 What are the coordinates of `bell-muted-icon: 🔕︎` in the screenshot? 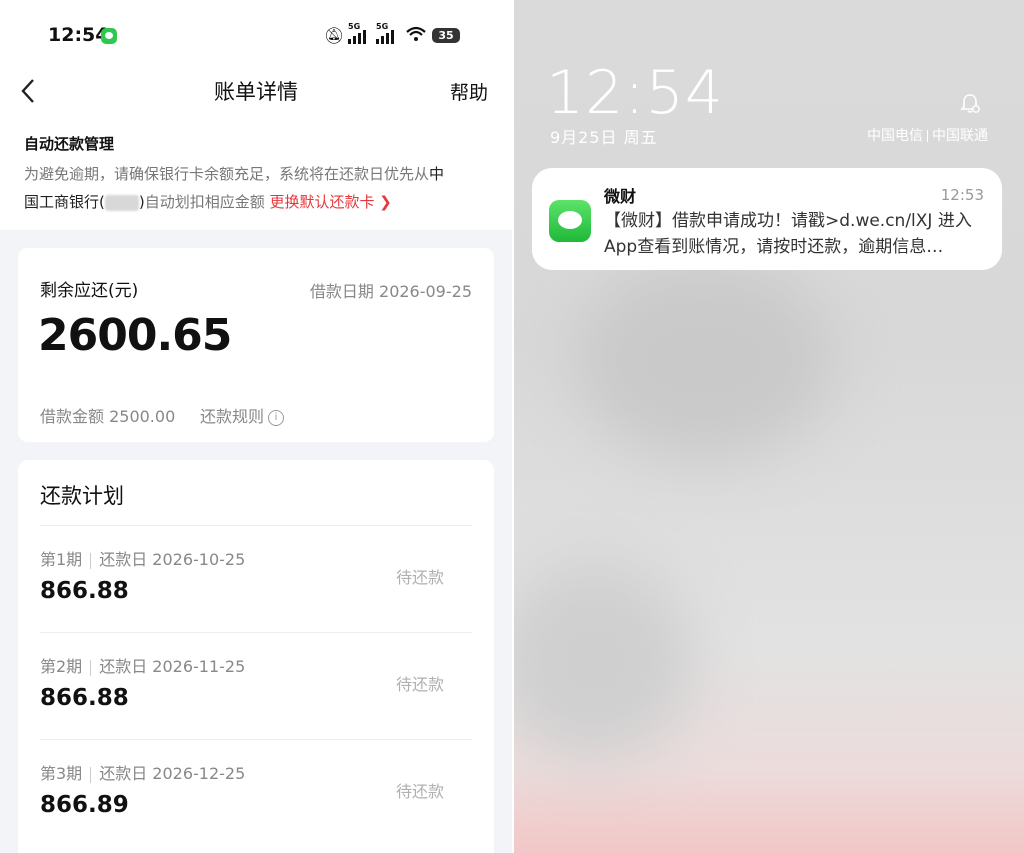 It's located at (334, 35).